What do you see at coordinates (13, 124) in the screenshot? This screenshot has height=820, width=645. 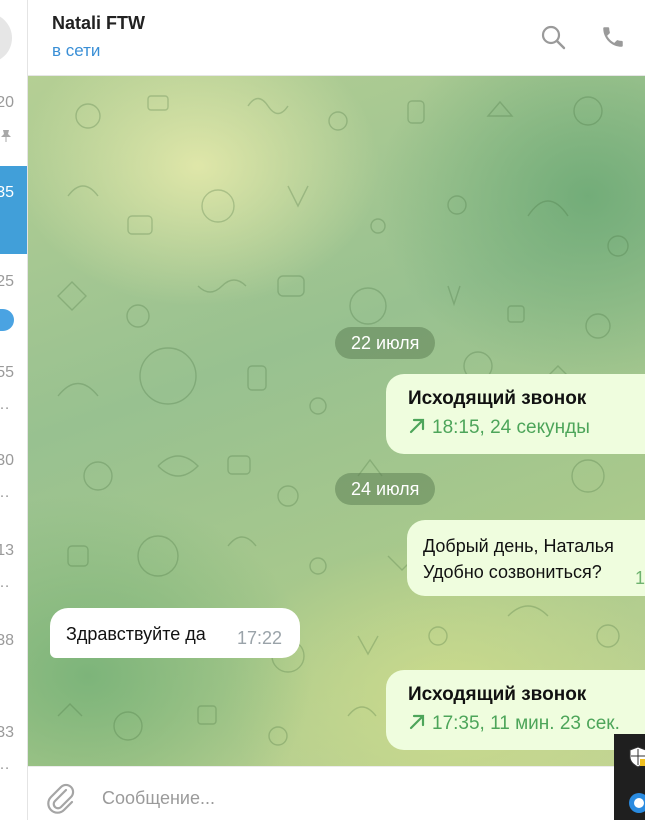 I see `chat-list-item: 20` at bounding box center [13, 124].